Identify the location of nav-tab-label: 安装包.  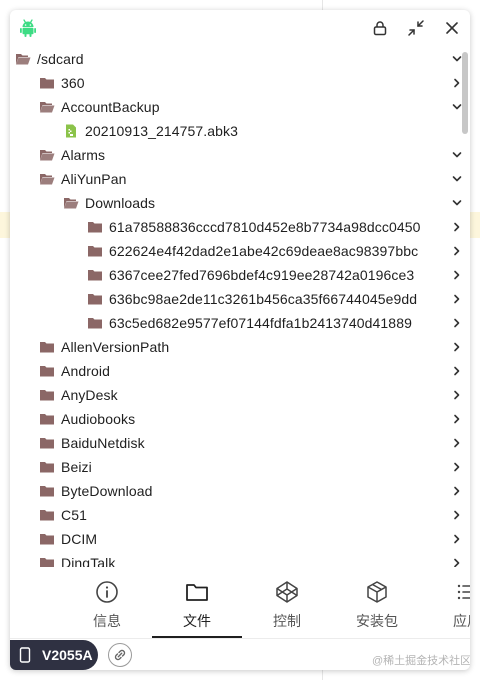
(377, 621).